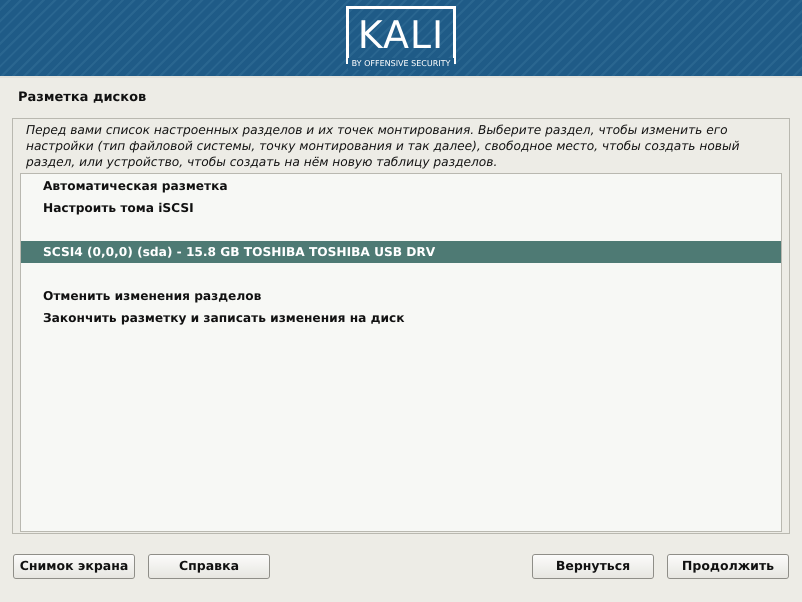 Image resolution: width=802 pixels, height=602 pixels. What do you see at coordinates (83, 98) in the screenshot?
I see `page-title: Разметка дисков` at bounding box center [83, 98].